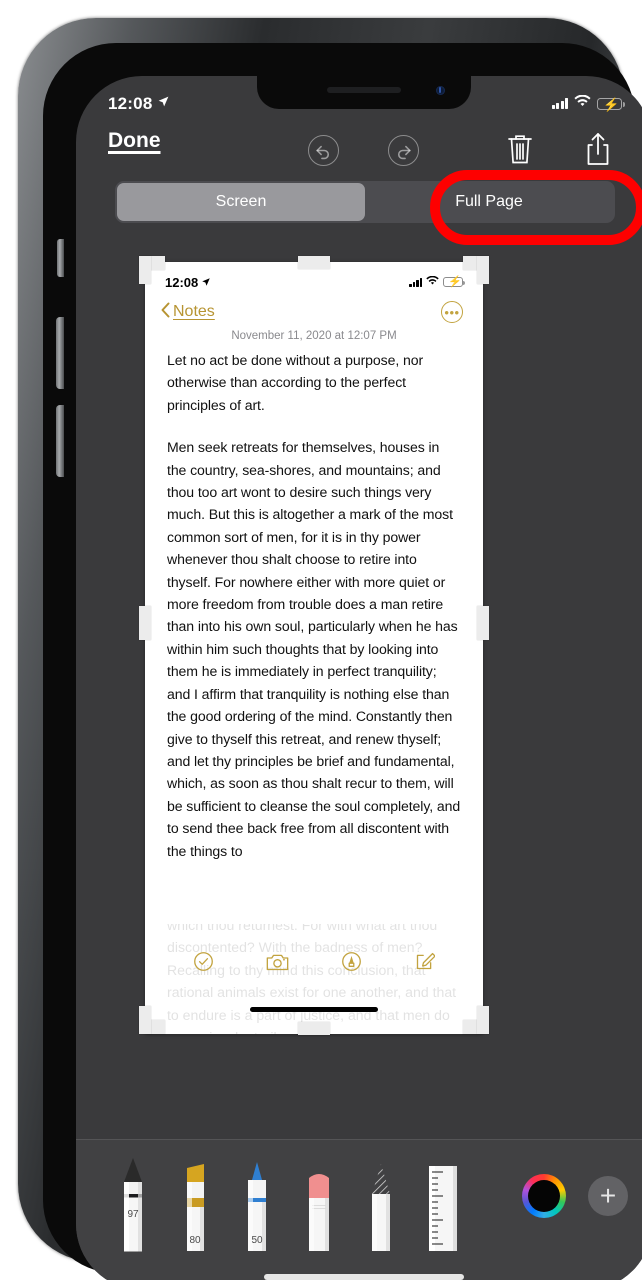 This screenshot has width=642, height=1280. Describe the element at coordinates (425, 964) in the screenshot. I see `compose-icon` at that location.